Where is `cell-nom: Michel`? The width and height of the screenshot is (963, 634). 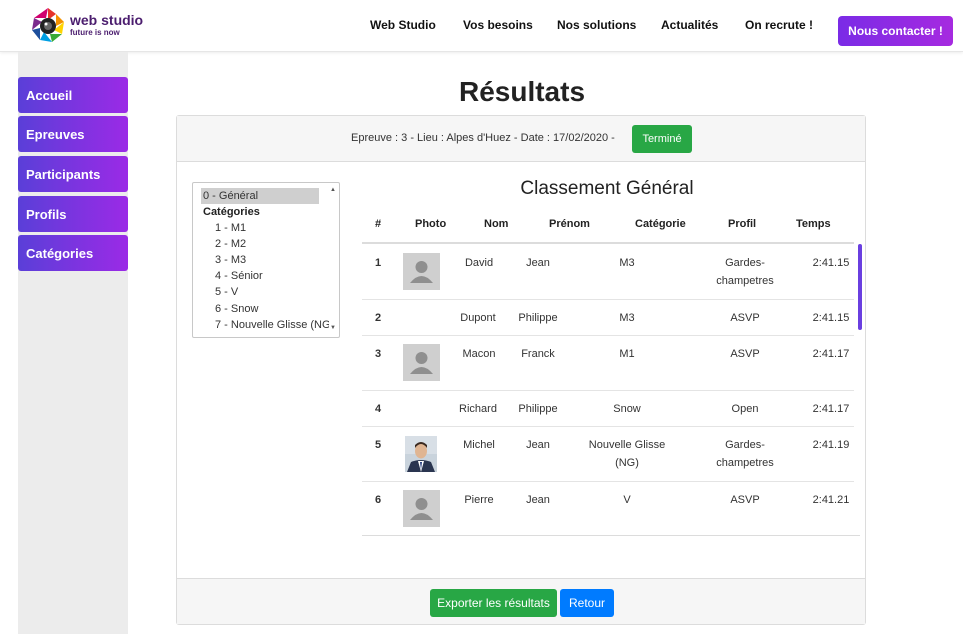 cell-nom: Michel is located at coordinates (479, 445).